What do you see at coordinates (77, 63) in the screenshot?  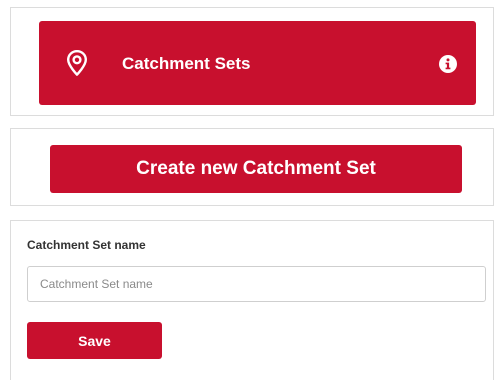 I see `map-pin-icon` at bounding box center [77, 63].